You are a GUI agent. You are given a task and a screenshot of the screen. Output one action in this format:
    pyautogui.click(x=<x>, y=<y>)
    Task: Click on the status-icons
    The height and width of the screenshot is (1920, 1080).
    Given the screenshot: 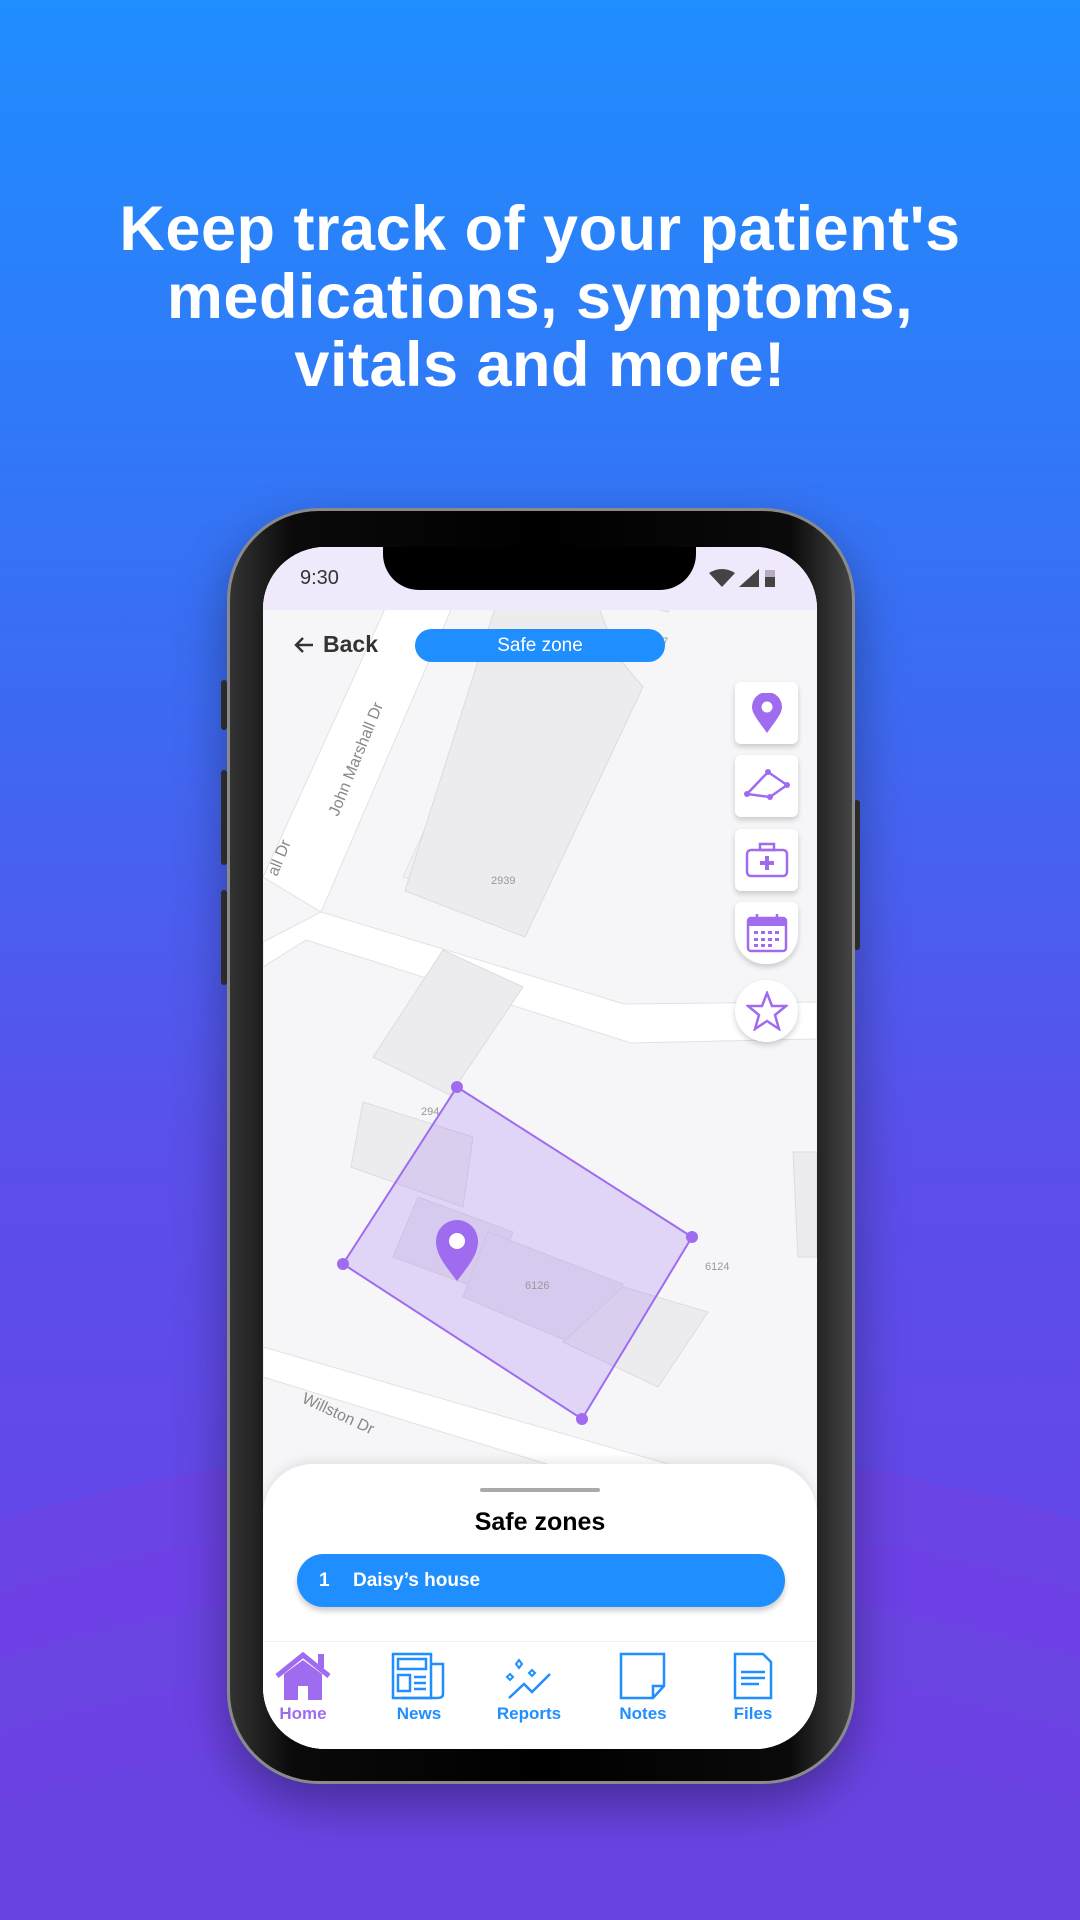 What is the action you would take?
    pyautogui.click(x=742, y=578)
    